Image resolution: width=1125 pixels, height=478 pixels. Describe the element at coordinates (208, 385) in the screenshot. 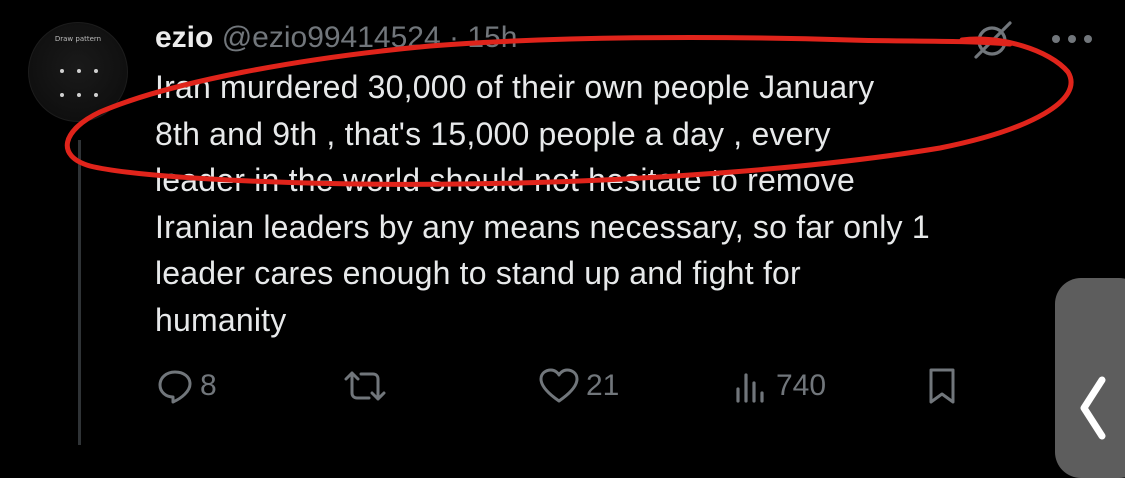

I see `reply-count: 8` at that location.